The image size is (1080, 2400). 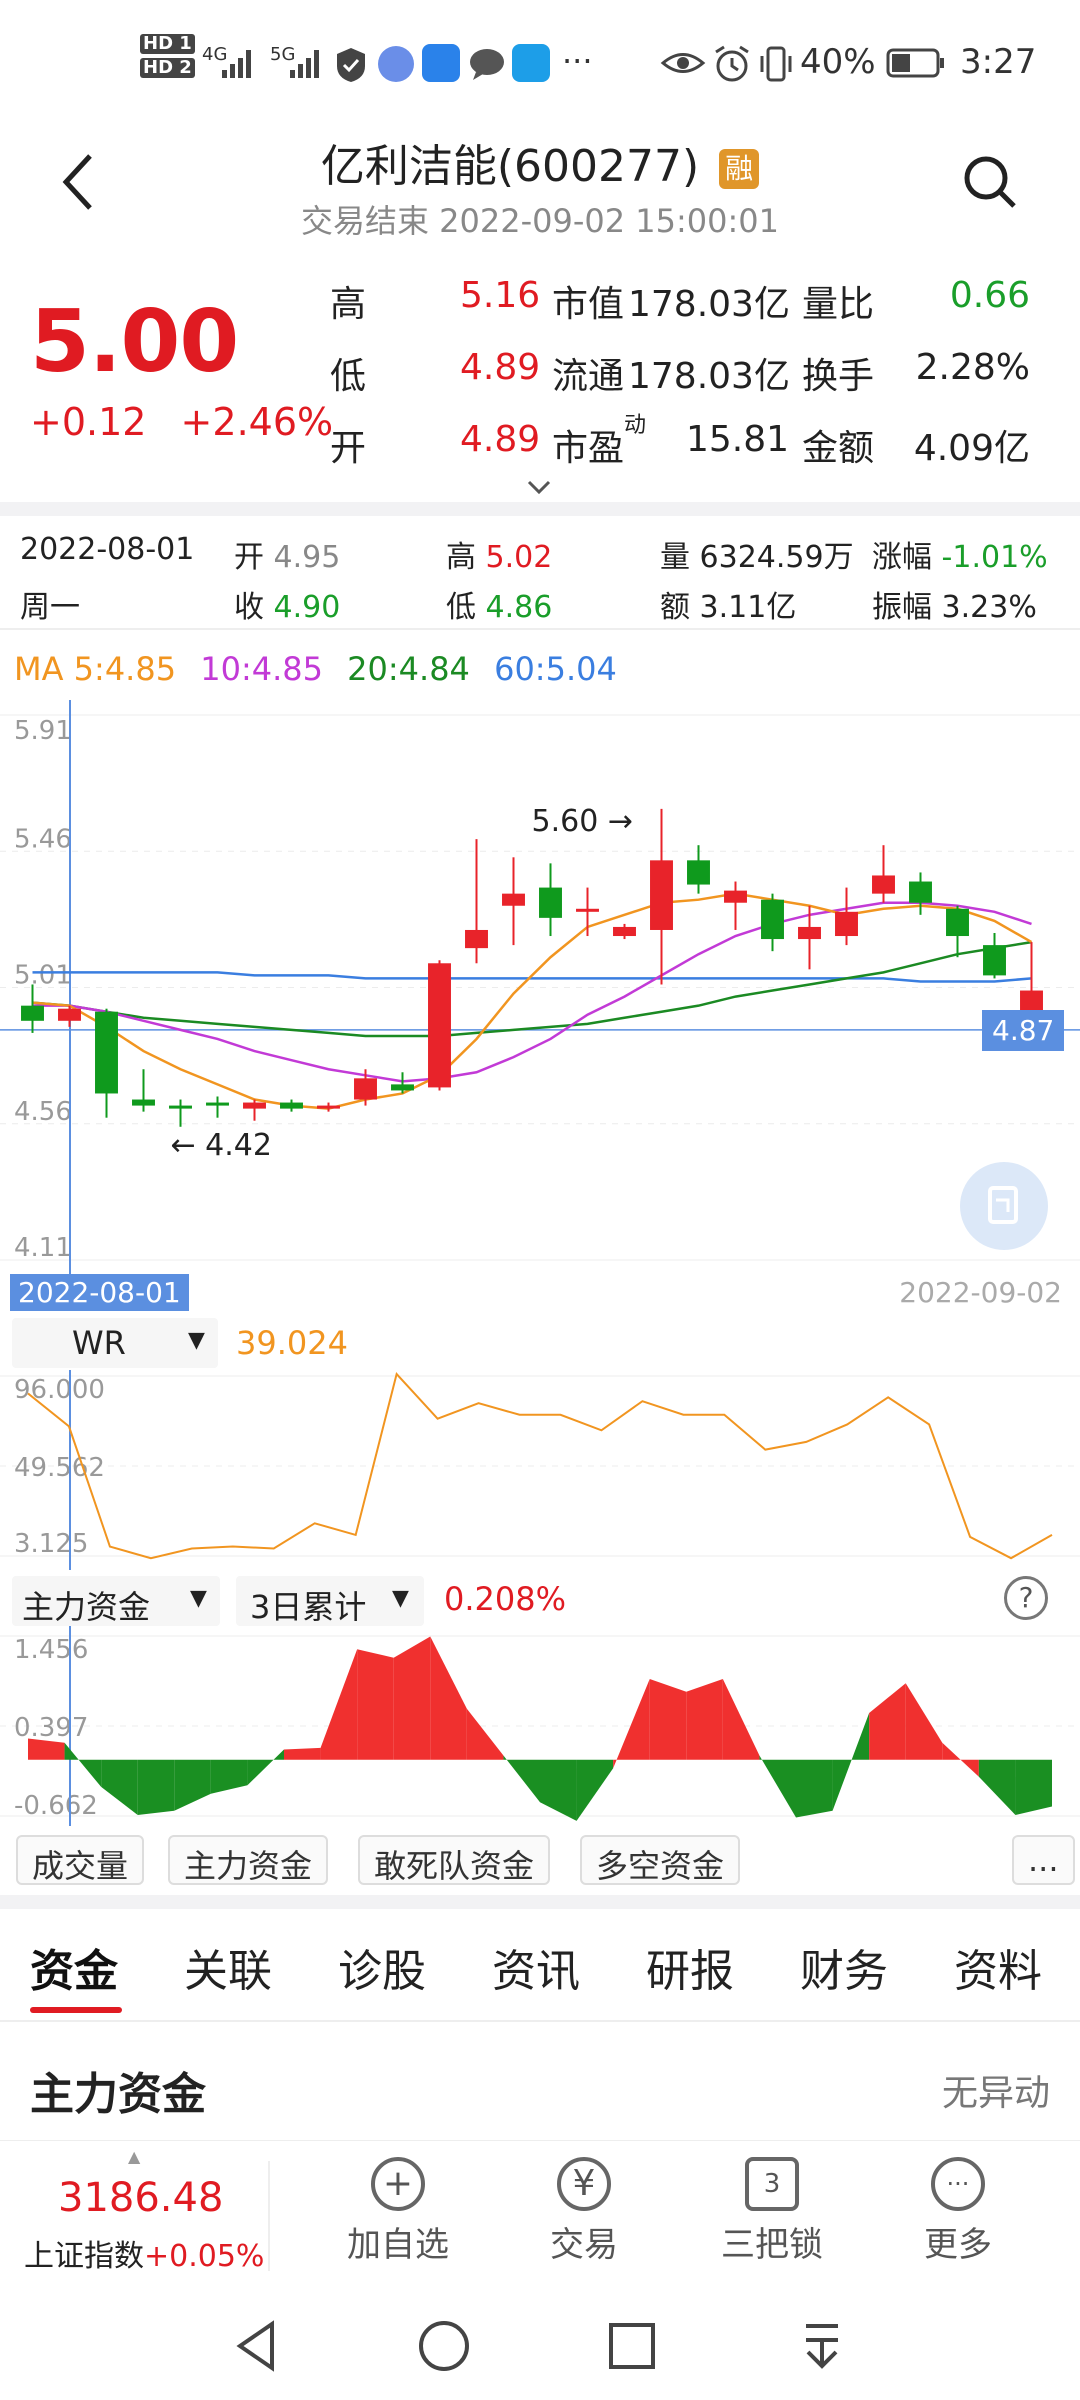 I want to click on search-app-icon, so click(x=531, y=63).